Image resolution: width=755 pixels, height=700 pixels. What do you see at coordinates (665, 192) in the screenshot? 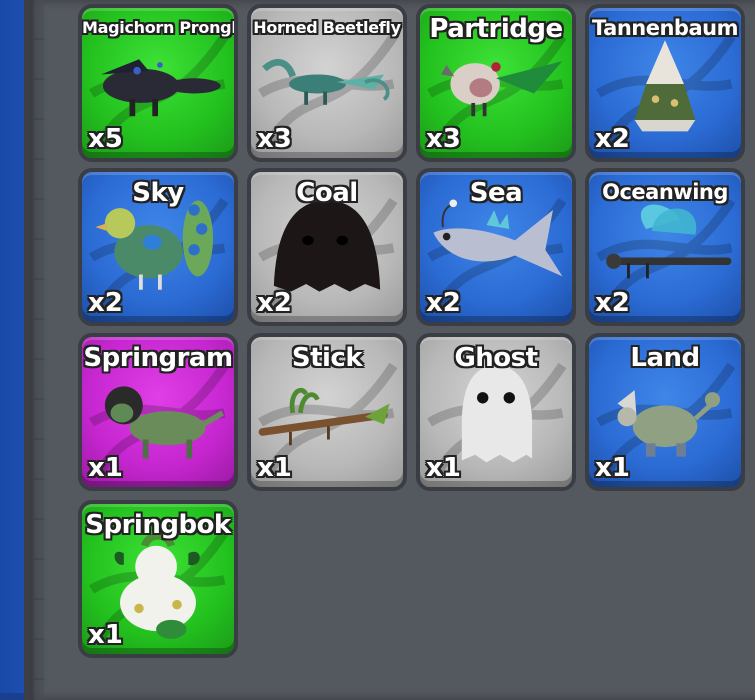
I see `pet-name: Oceanwing` at bounding box center [665, 192].